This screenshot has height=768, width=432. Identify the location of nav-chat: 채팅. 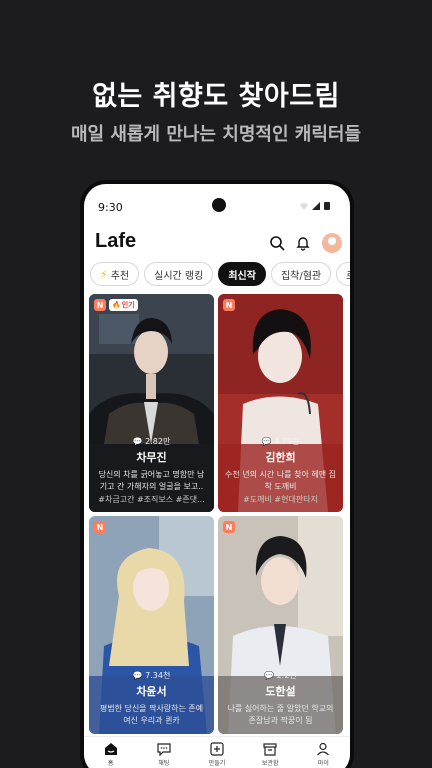
(163, 752).